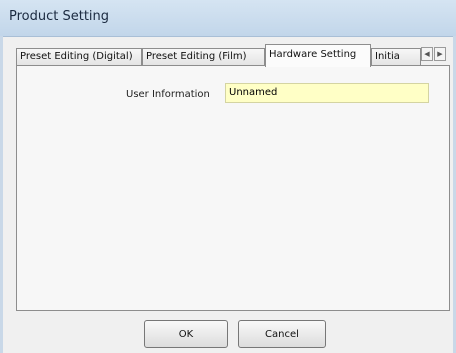  Describe the element at coordinates (228, 18) in the screenshot. I see `title-bar: Product Setting` at that location.